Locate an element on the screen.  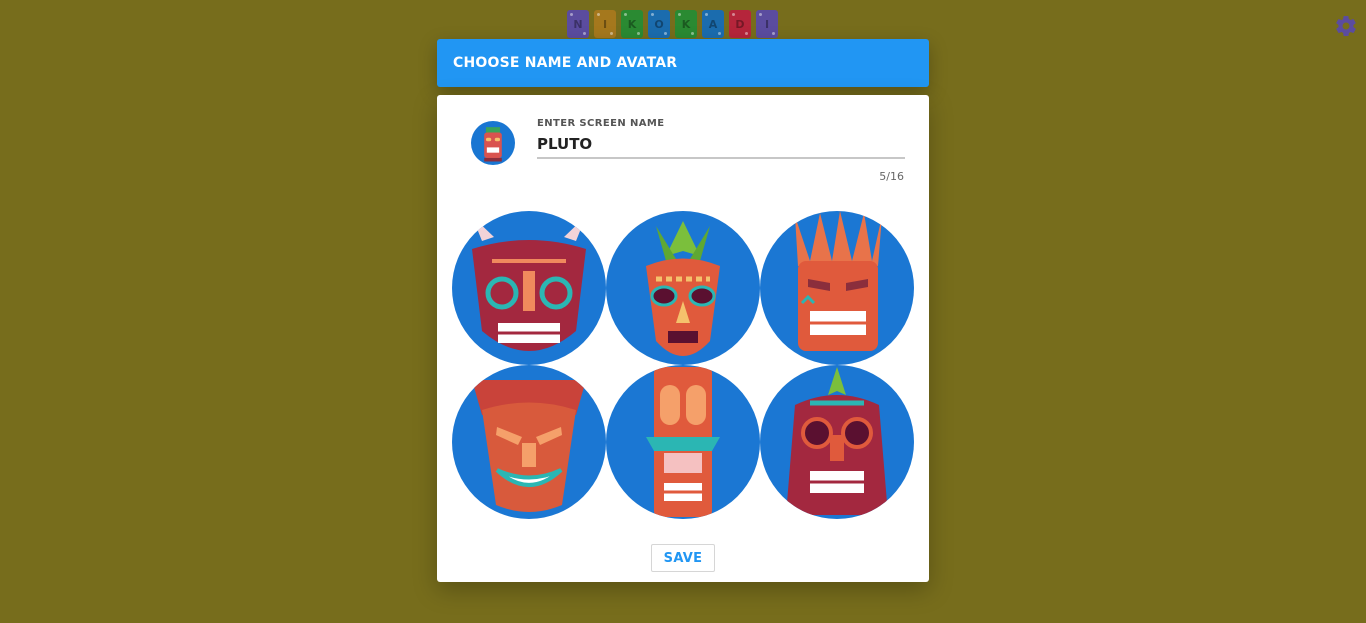
avatar-option-horned-tiki-mask is located at coordinates (529, 288).